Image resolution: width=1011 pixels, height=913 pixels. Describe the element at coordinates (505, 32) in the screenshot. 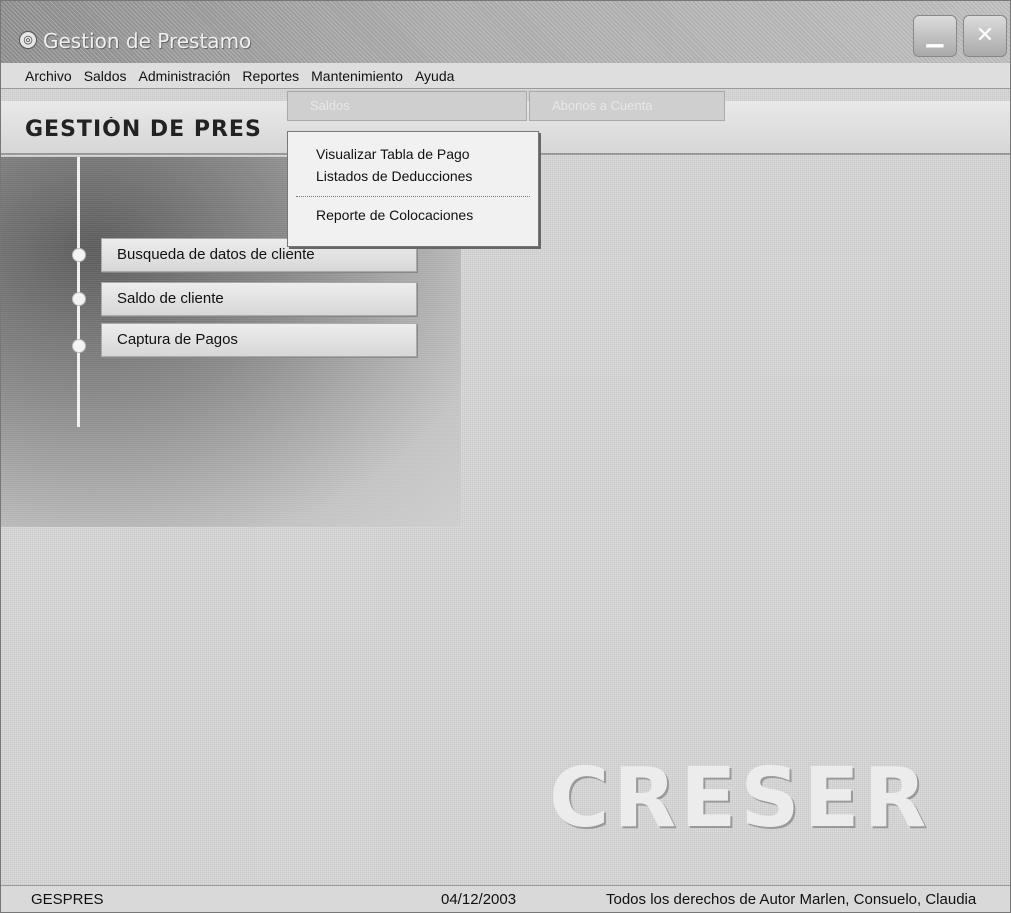

I see `title-bar: ◎ Gestion de Prestamo ▁ ✕` at that location.